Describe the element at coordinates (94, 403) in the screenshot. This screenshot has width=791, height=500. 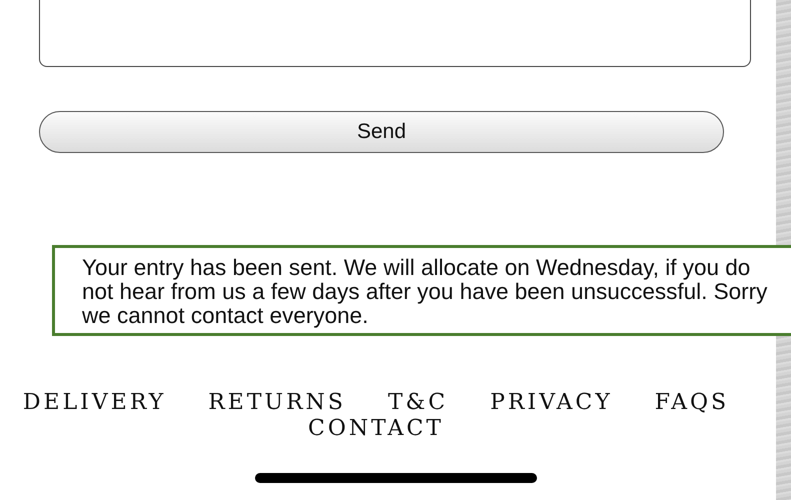
I see `footer-link: DELIVERY` at that location.